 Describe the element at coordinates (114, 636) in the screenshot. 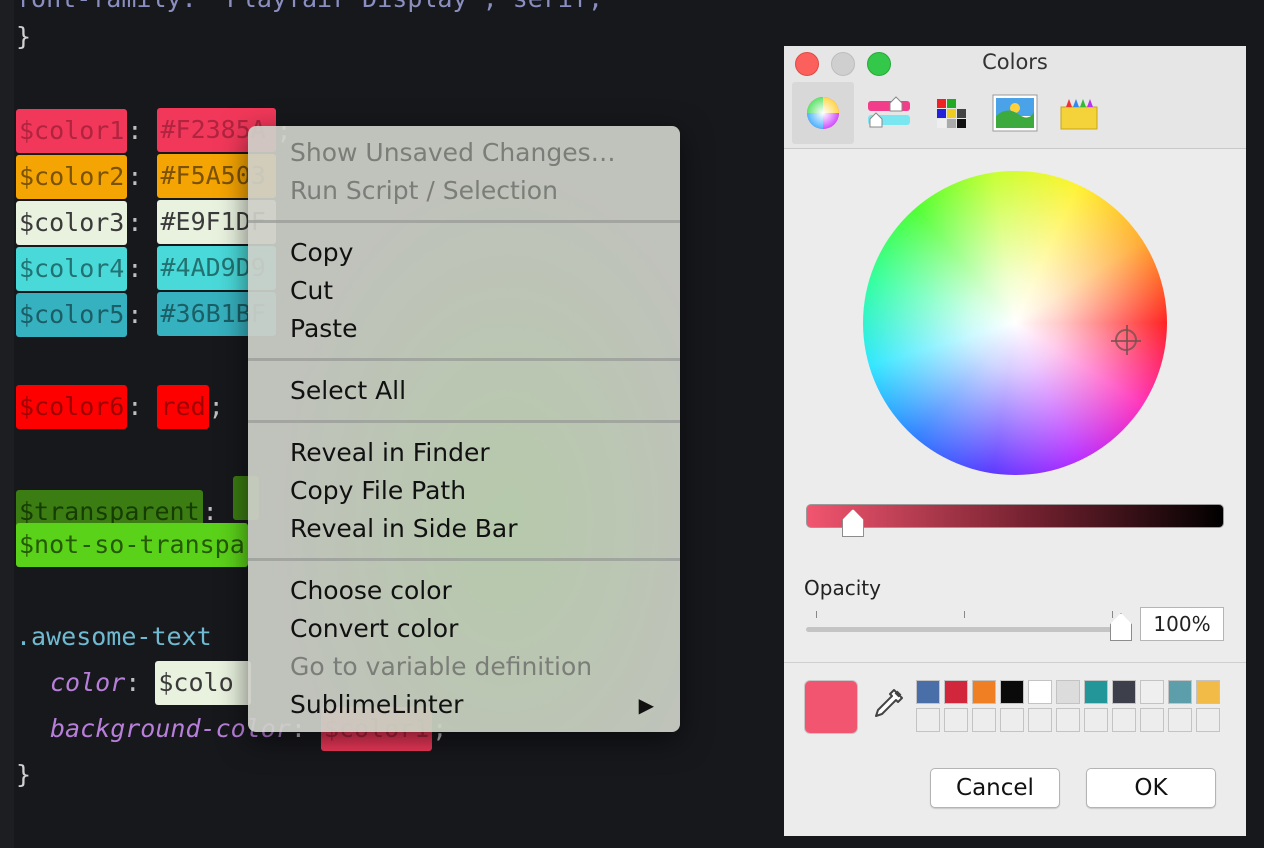

I see `code-line-selector: .awesome-text` at that location.